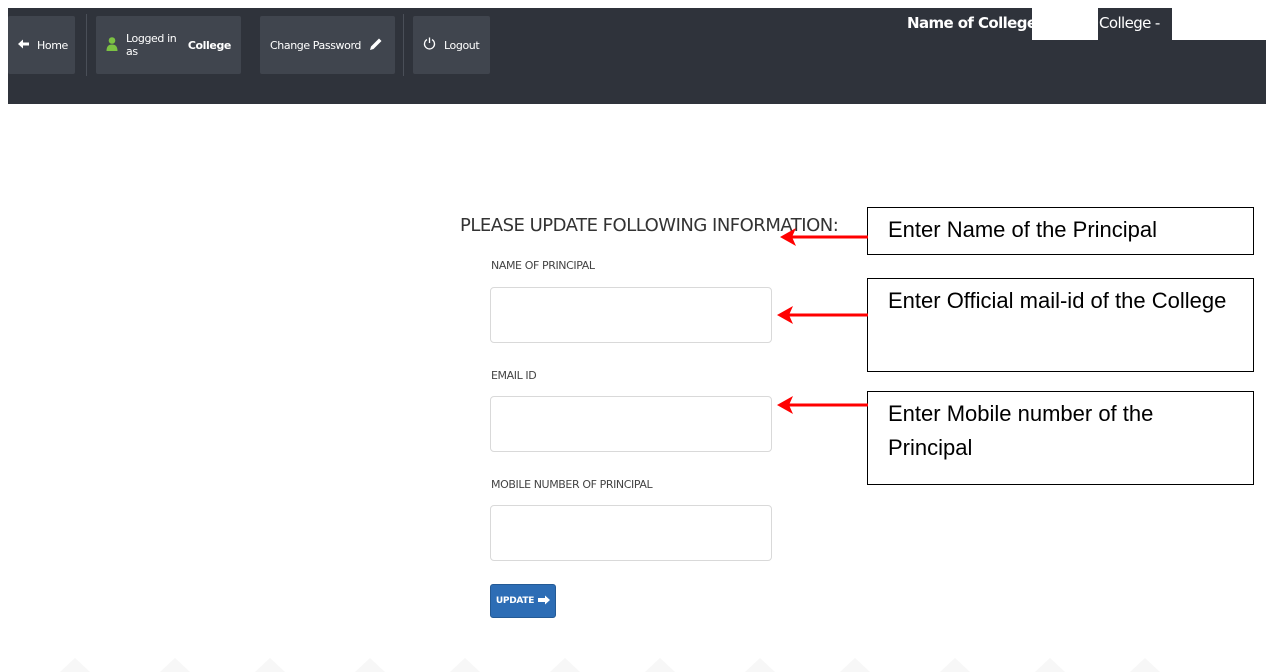  I want to click on college-suffix-label: College -, so click(1129, 23).